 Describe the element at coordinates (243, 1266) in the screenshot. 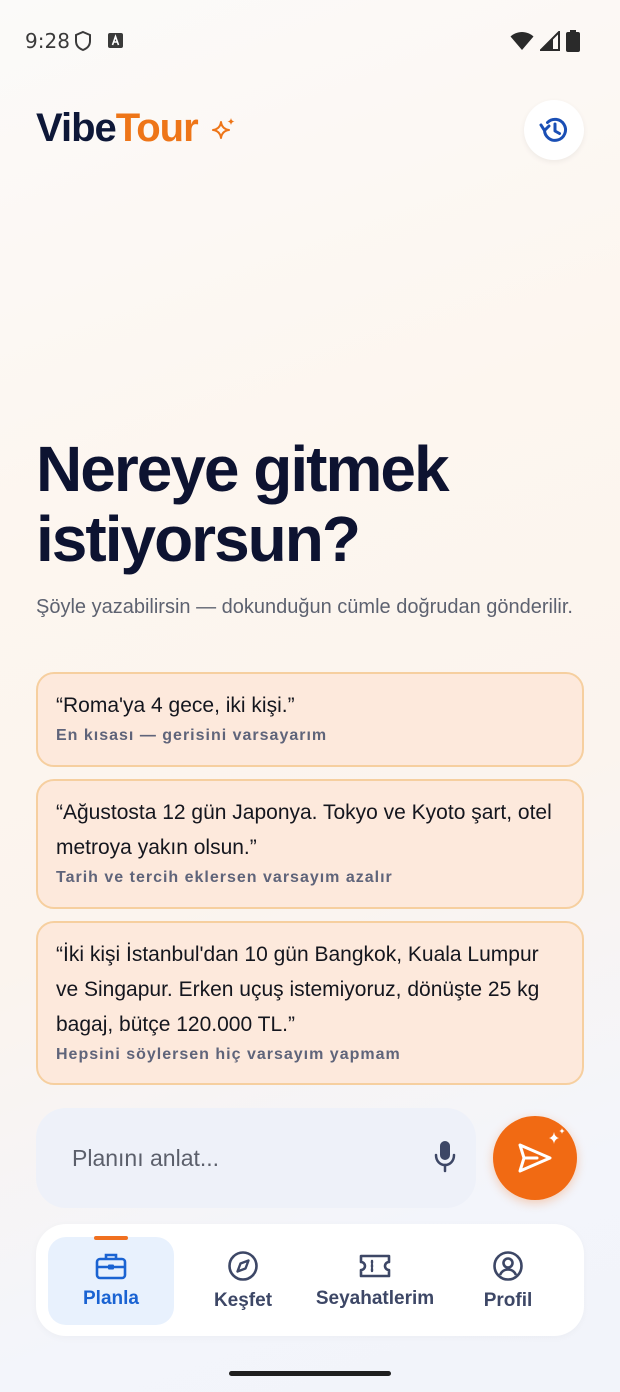

I see `compass-icon` at that location.